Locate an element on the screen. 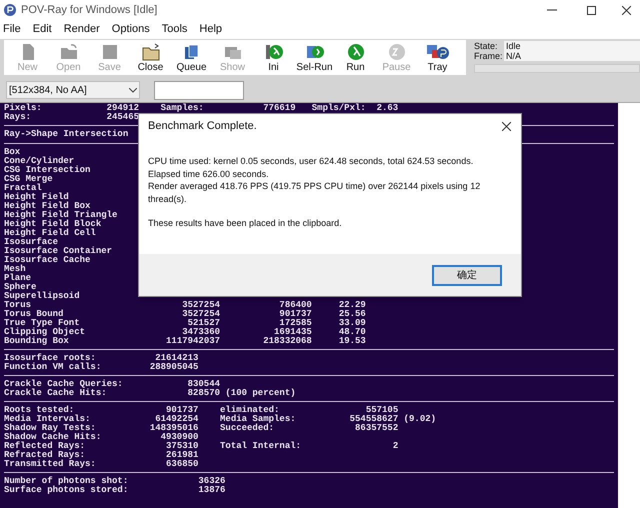  stat-value: 148395016 is located at coordinates (173, 428).